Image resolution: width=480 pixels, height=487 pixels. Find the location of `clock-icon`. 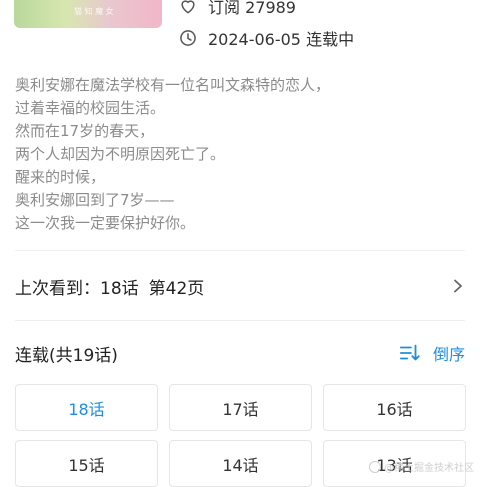

clock-icon is located at coordinates (188, 38).